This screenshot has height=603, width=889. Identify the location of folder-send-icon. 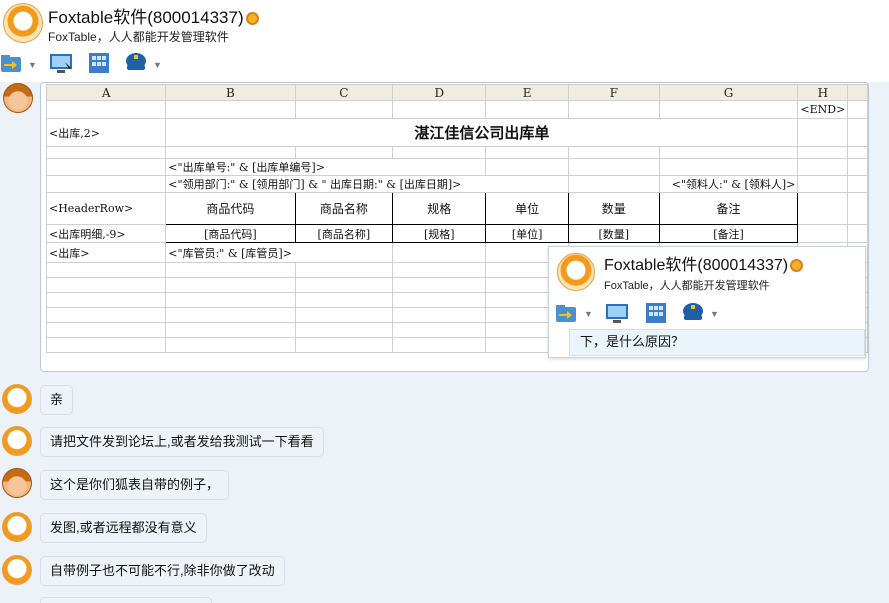
(11, 63).